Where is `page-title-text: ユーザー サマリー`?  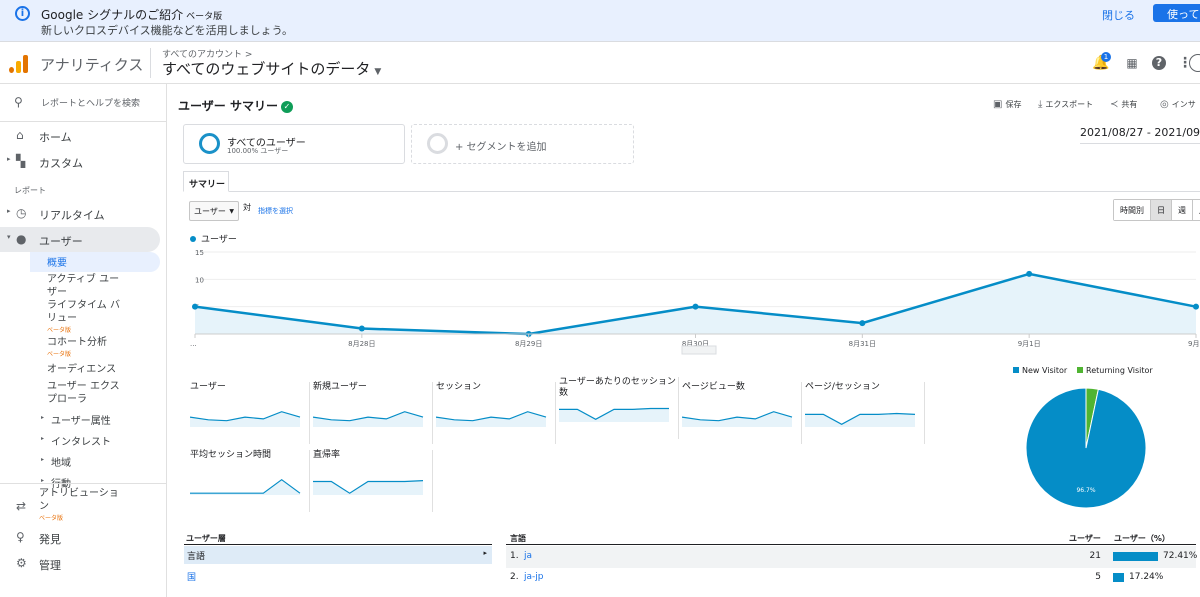 page-title-text: ユーザー サマリー is located at coordinates (228, 106).